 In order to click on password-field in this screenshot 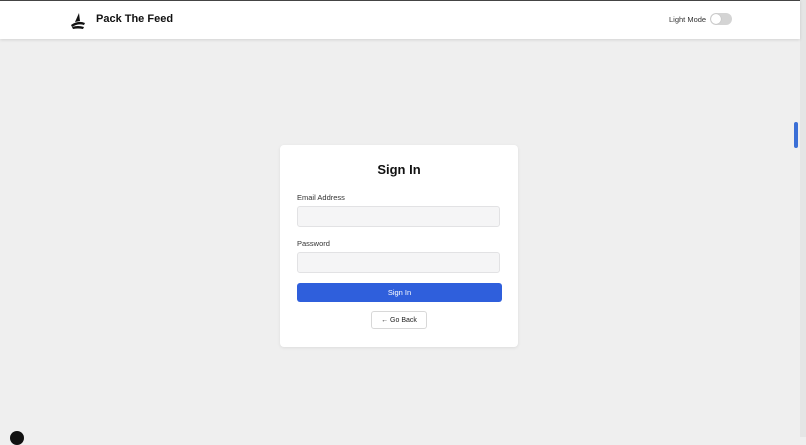, I will do `click(398, 262)`.